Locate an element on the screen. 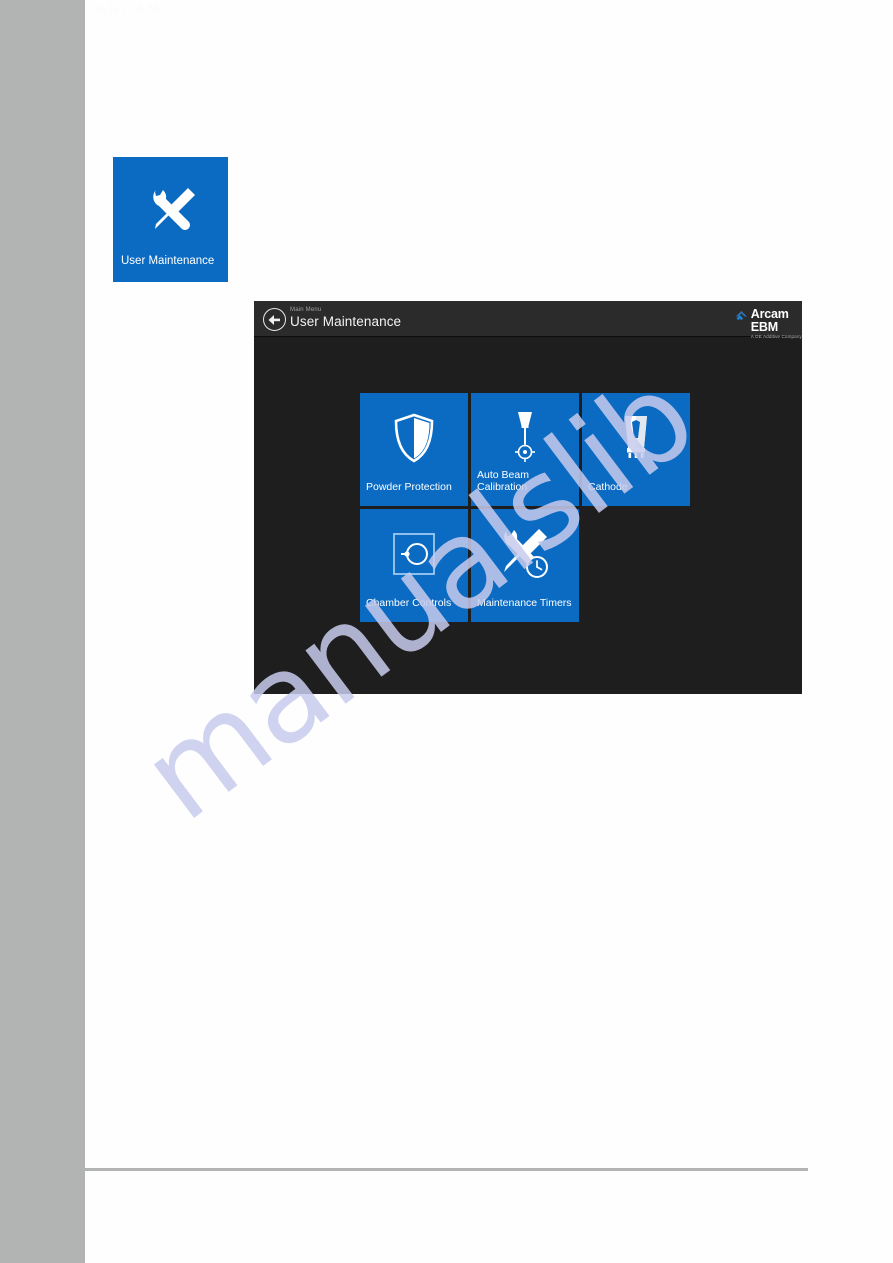 Image resolution: width=893 pixels, height=1263 pixels. tile-cathode: Cathode is located at coordinates (636, 449).